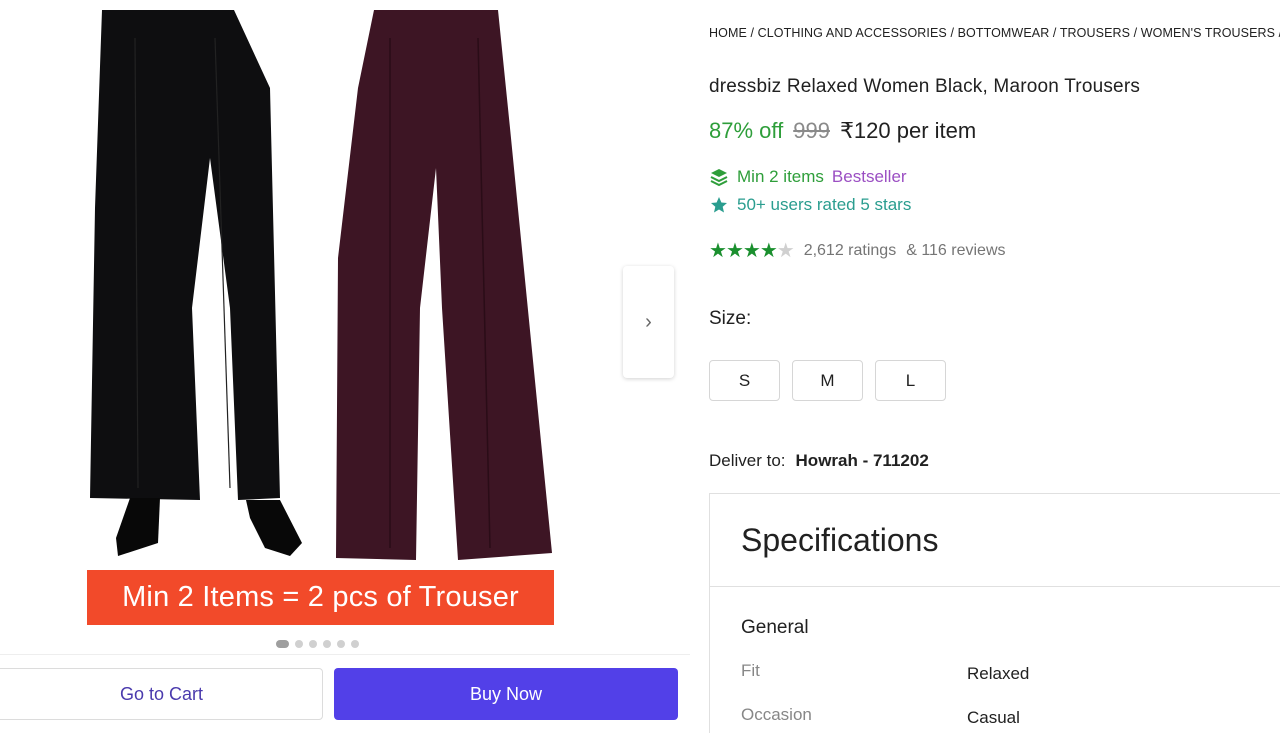 The image size is (1280, 733). What do you see at coordinates (785, 251) in the screenshot?
I see `star-empty-icon: ★` at bounding box center [785, 251].